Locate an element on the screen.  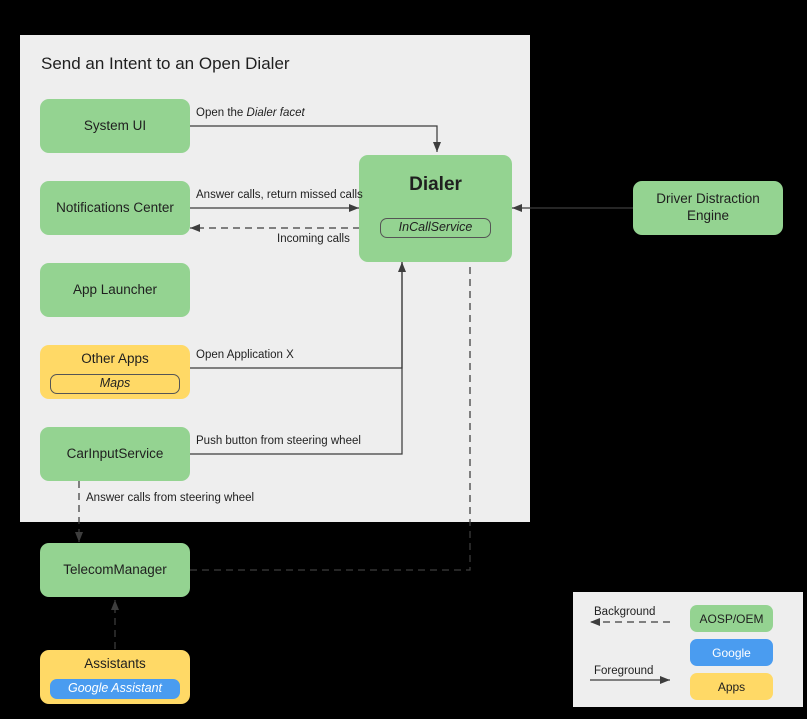
legend-key-google-label: Google is located at coordinates (731, 652).